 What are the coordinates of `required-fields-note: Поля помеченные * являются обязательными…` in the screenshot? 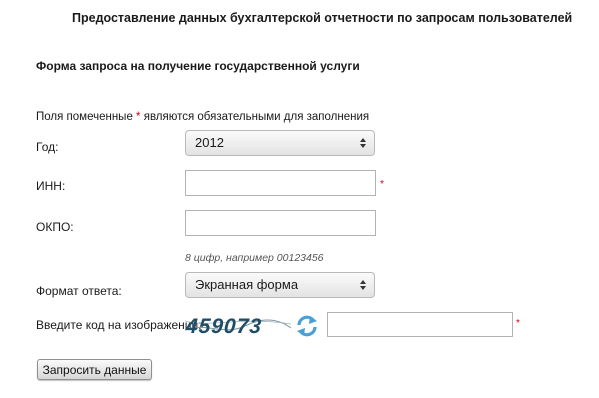 It's located at (202, 117).